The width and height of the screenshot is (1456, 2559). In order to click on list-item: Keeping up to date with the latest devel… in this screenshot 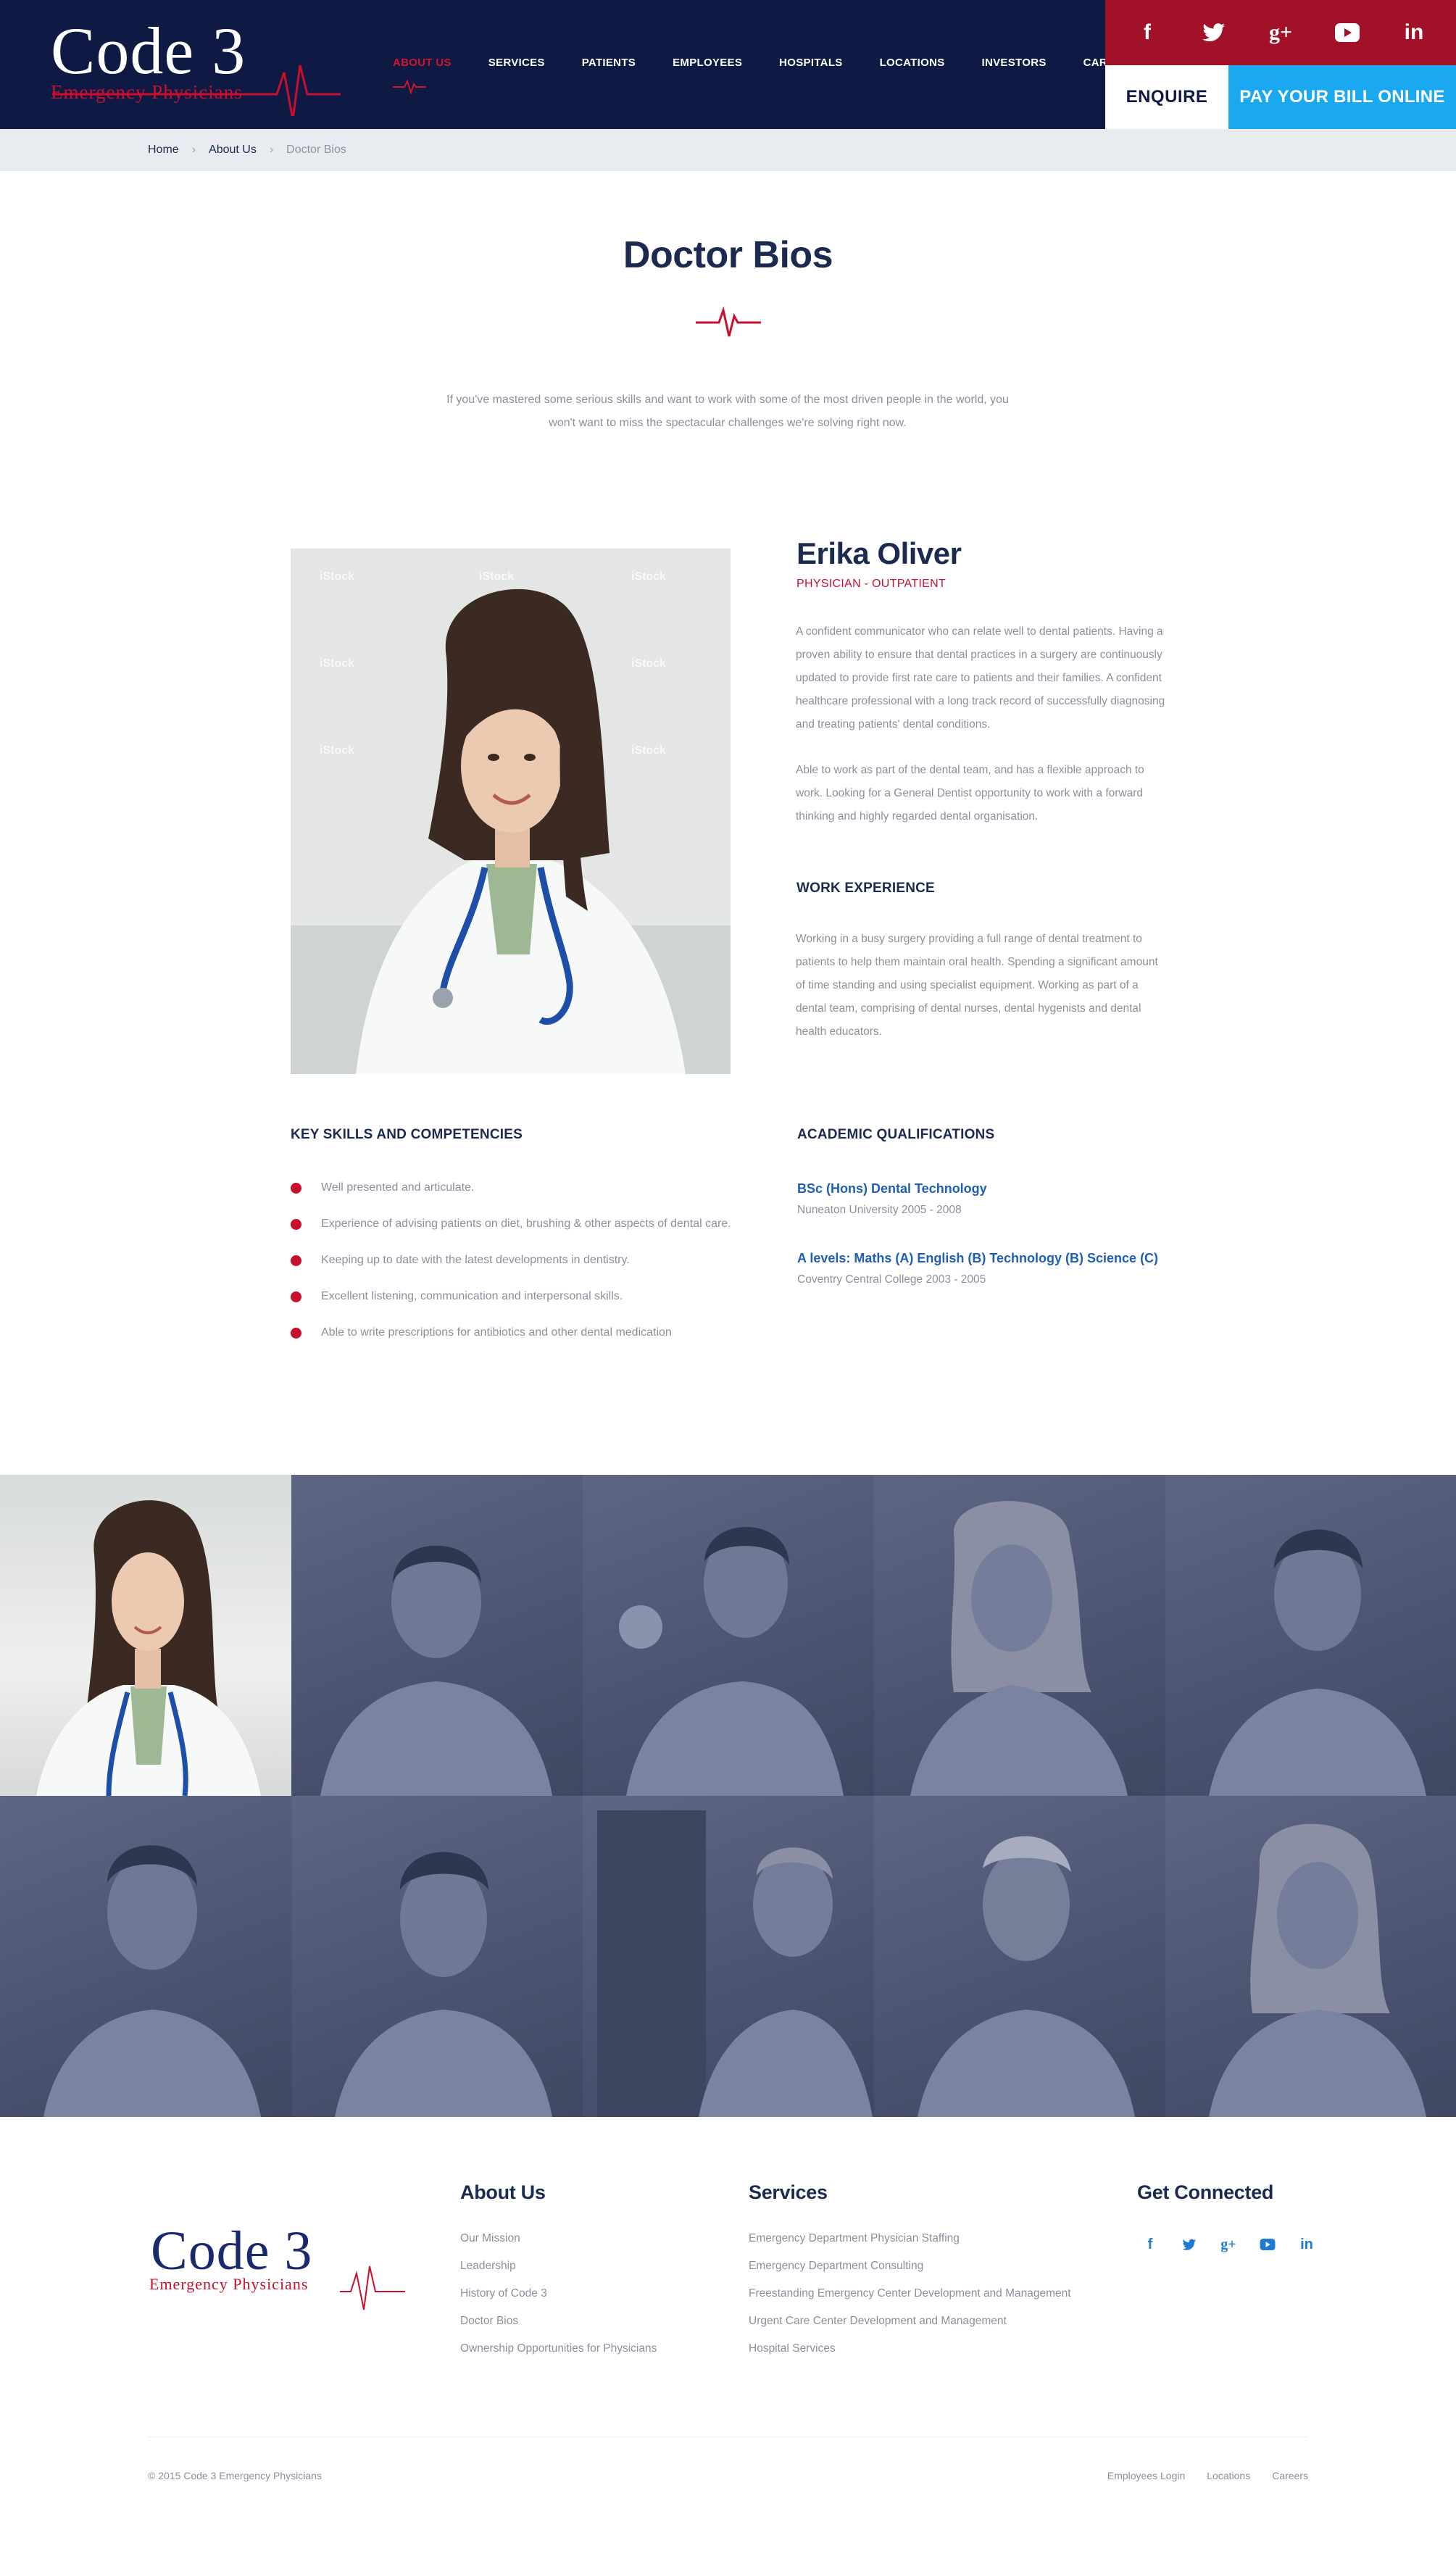, I will do `click(511, 1267)`.